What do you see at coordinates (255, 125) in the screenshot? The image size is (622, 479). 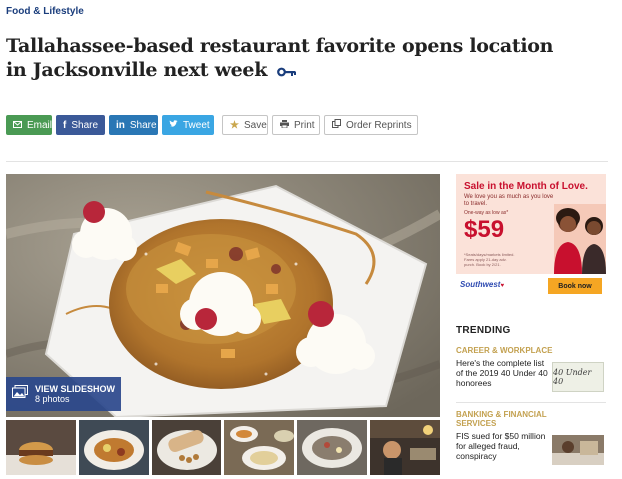 I see `save-label: Save` at bounding box center [255, 125].